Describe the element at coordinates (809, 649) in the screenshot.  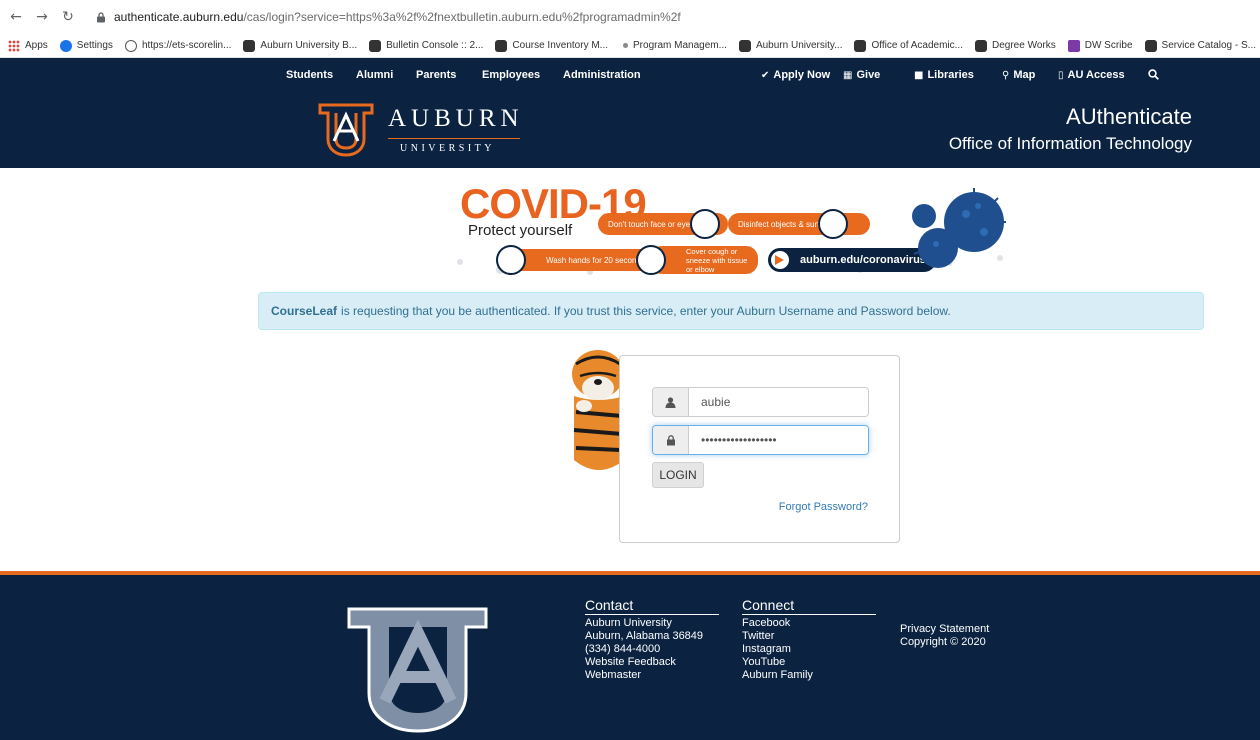
I see `instagram-link: Instagram` at that location.